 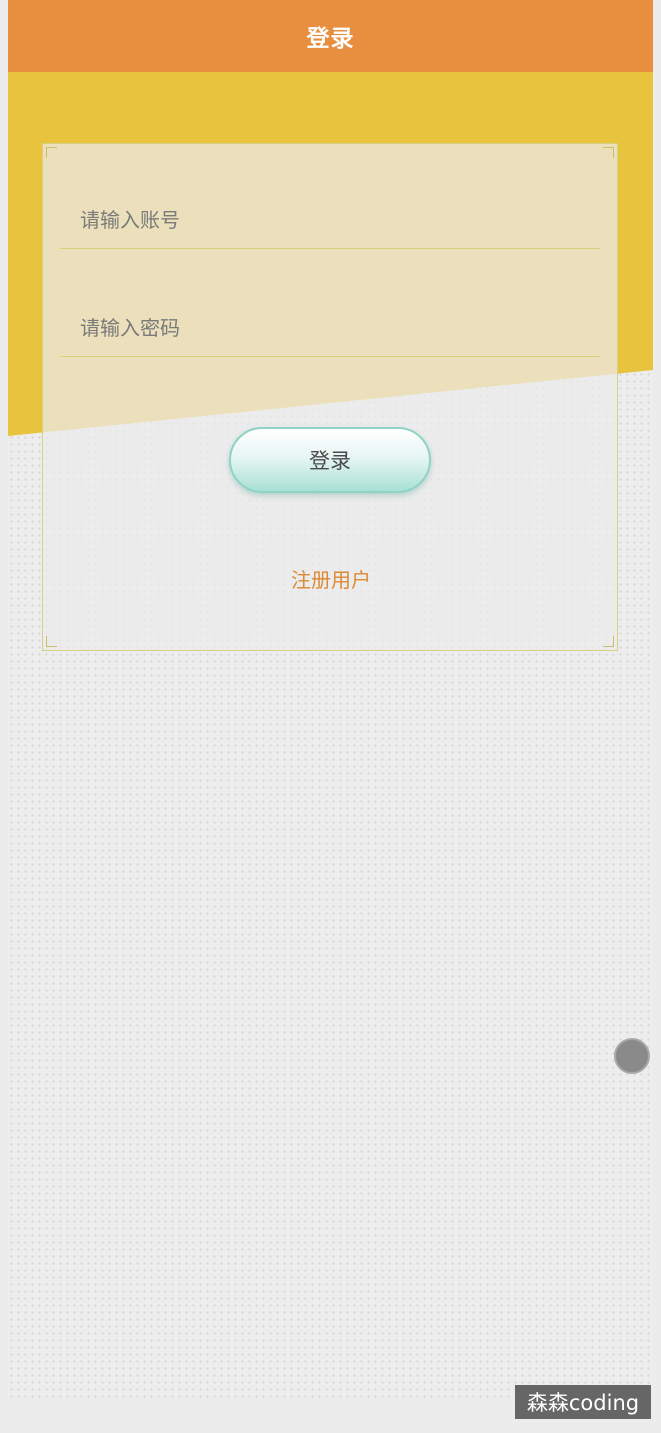 I want to click on account-input, so click(x=330, y=220).